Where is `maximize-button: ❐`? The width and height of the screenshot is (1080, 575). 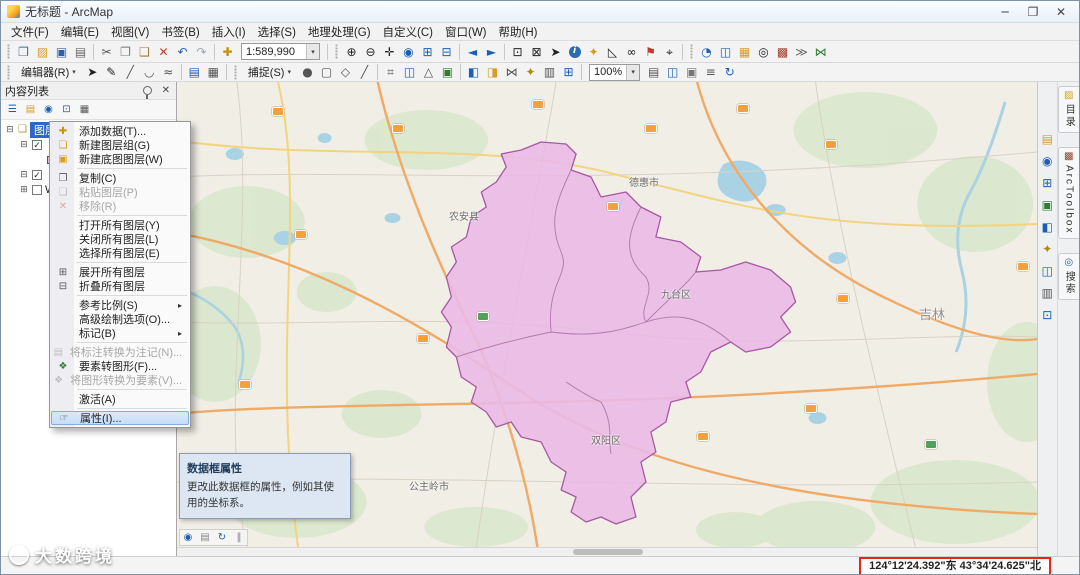
maximize-button: ❐ is located at coordinates (1033, 12).